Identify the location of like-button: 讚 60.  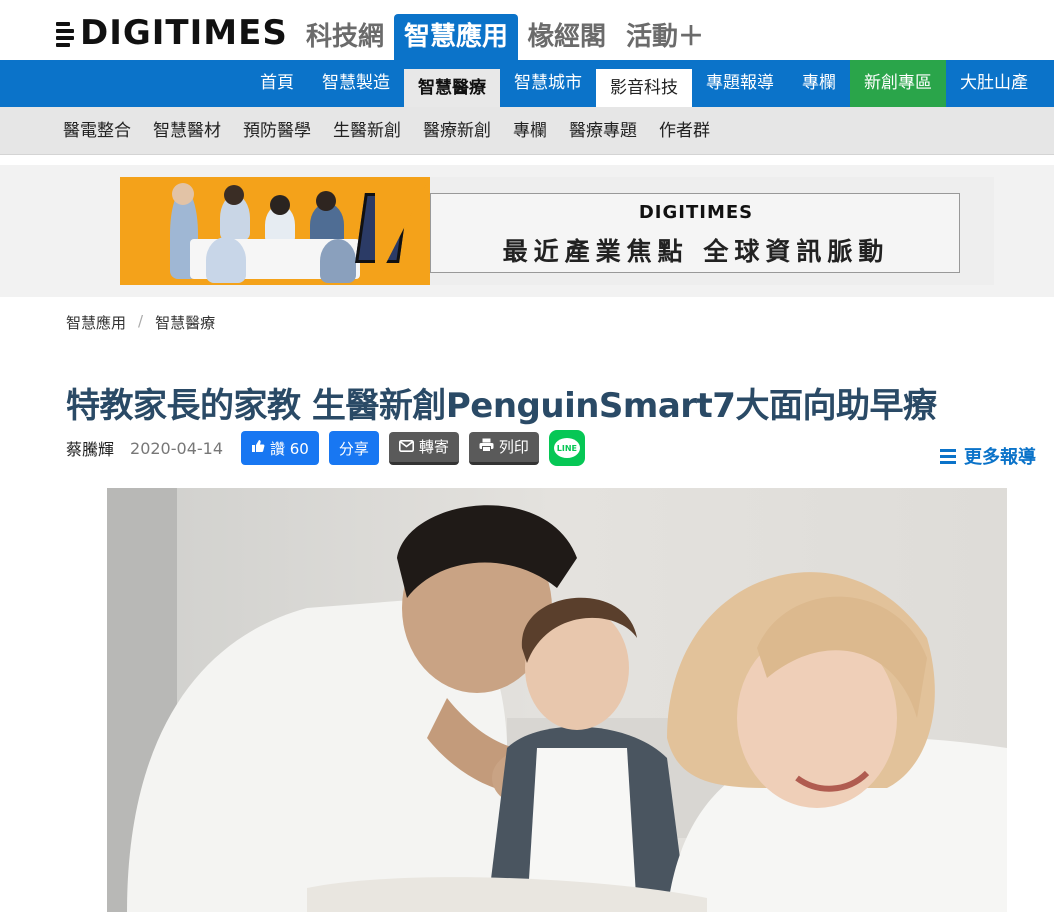
(280, 448).